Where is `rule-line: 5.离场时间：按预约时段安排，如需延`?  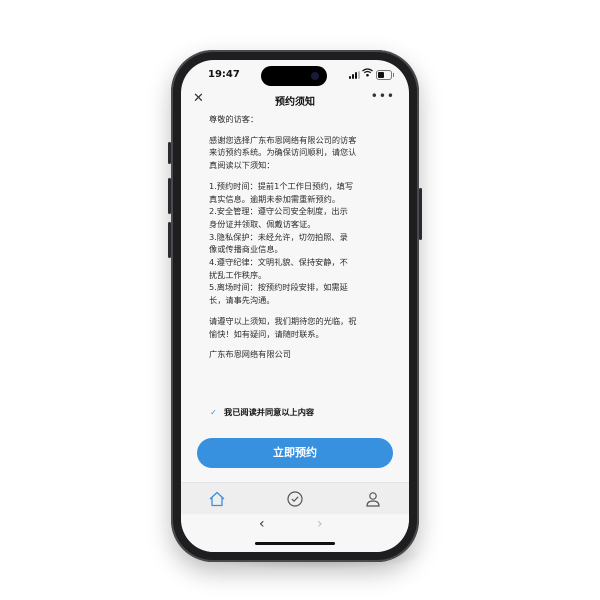 rule-line: 5.离场时间：按预约时段安排，如需延 is located at coordinates (278, 287).